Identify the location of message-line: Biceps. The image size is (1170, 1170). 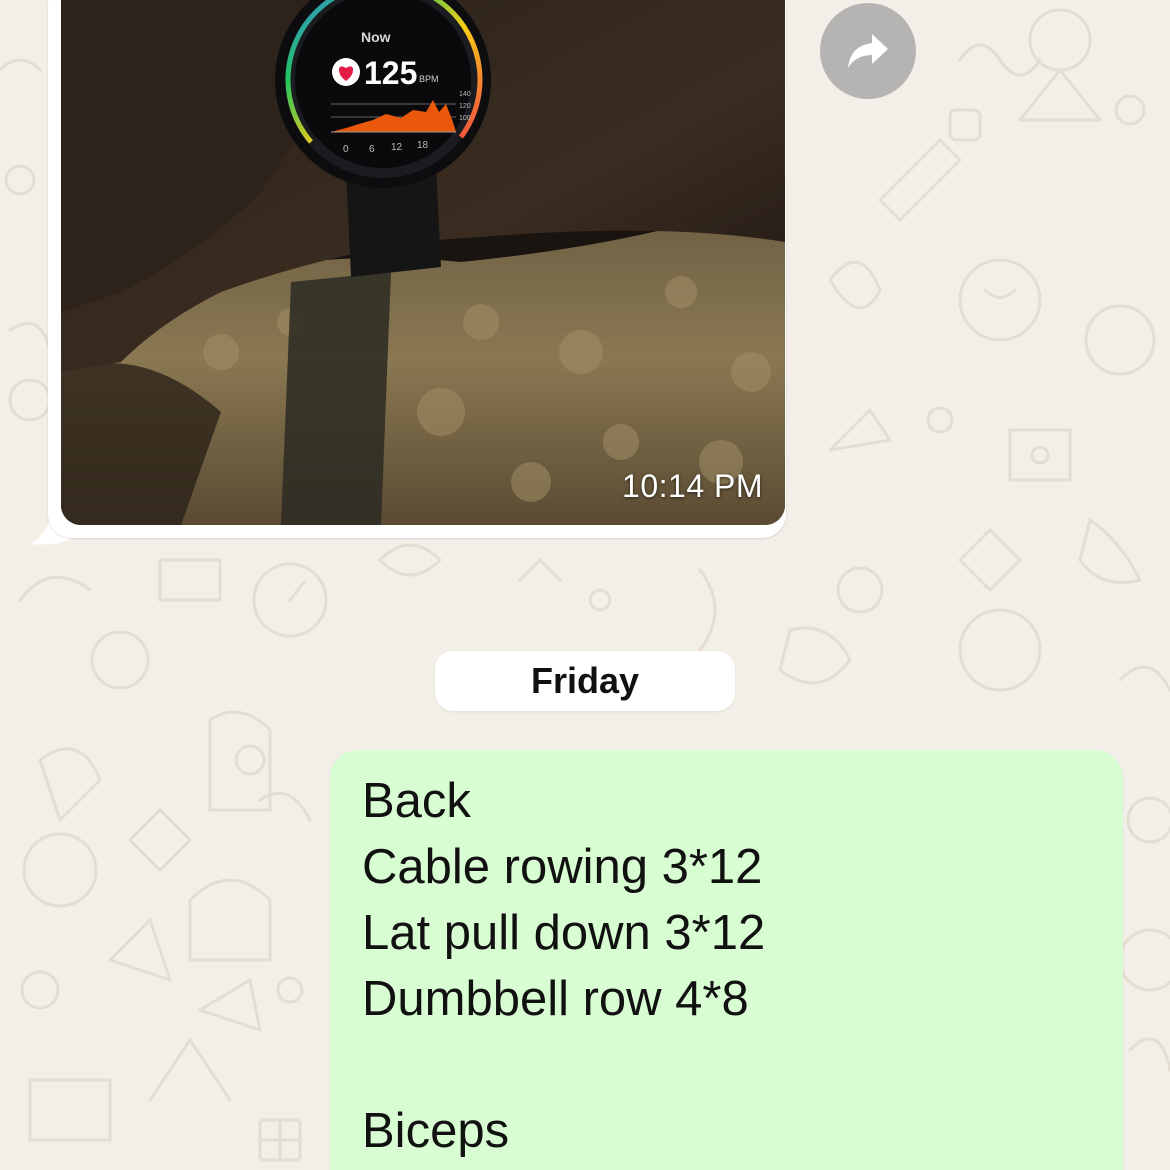
(436, 1131).